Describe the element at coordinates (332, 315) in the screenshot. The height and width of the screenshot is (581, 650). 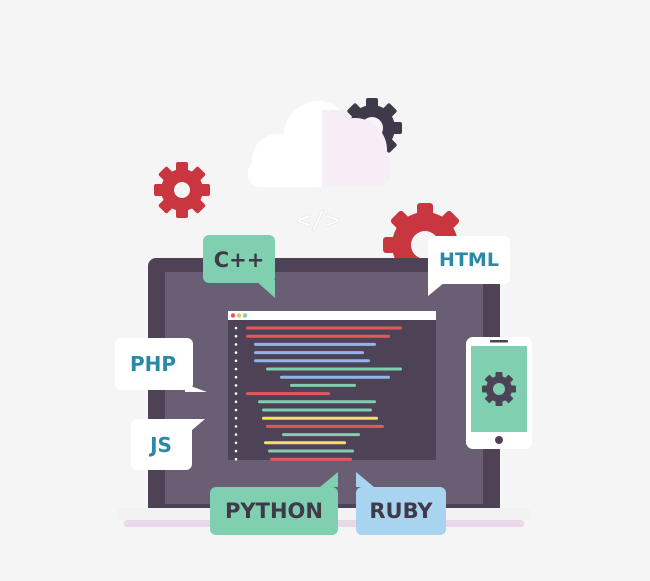
I see `window-titlebar` at that location.